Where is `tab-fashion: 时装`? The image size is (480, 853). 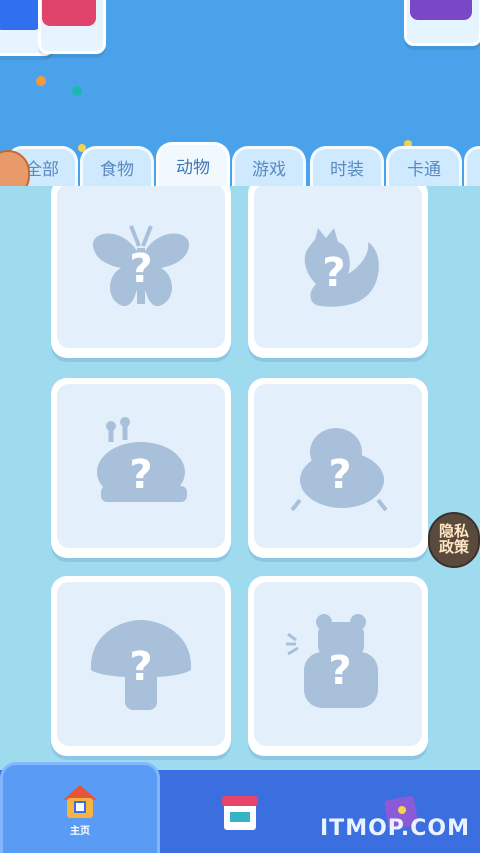
tab-fashion: 时装 is located at coordinates (347, 166).